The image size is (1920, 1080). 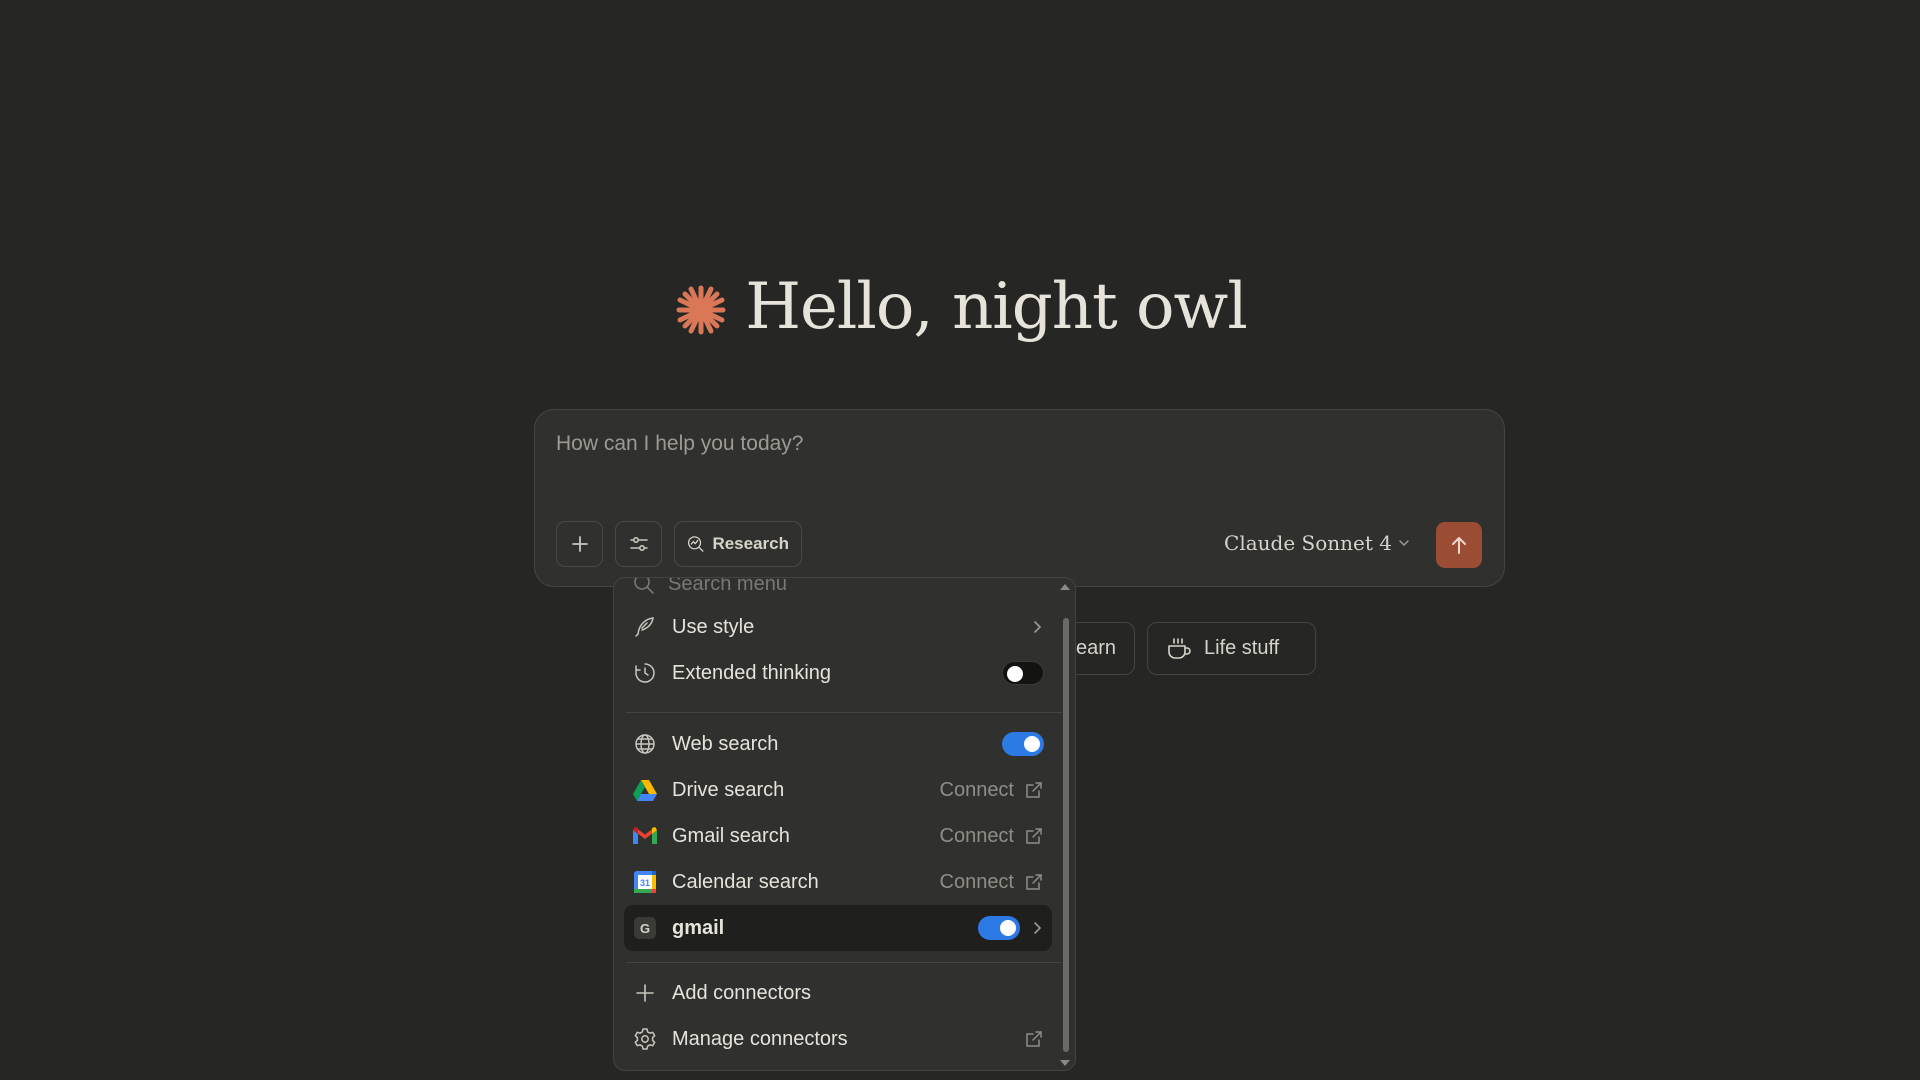 What do you see at coordinates (644, 586) in the screenshot?
I see `search-icon` at bounding box center [644, 586].